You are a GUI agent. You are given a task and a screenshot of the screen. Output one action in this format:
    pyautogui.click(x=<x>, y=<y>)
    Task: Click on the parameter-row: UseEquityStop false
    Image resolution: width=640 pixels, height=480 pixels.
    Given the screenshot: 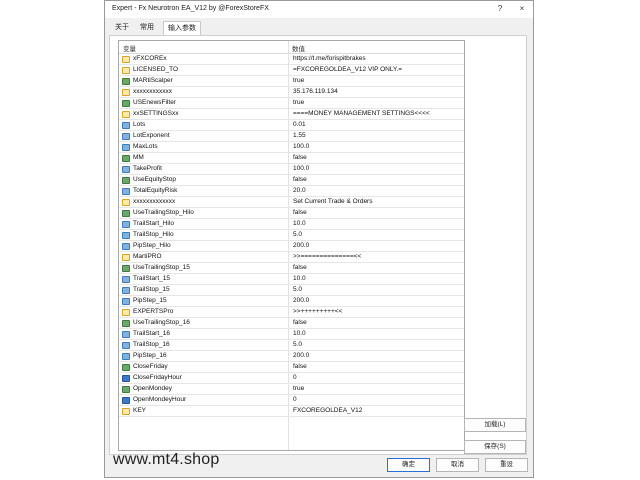 What is the action you would take?
    pyautogui.click(x=291, y=180)
    